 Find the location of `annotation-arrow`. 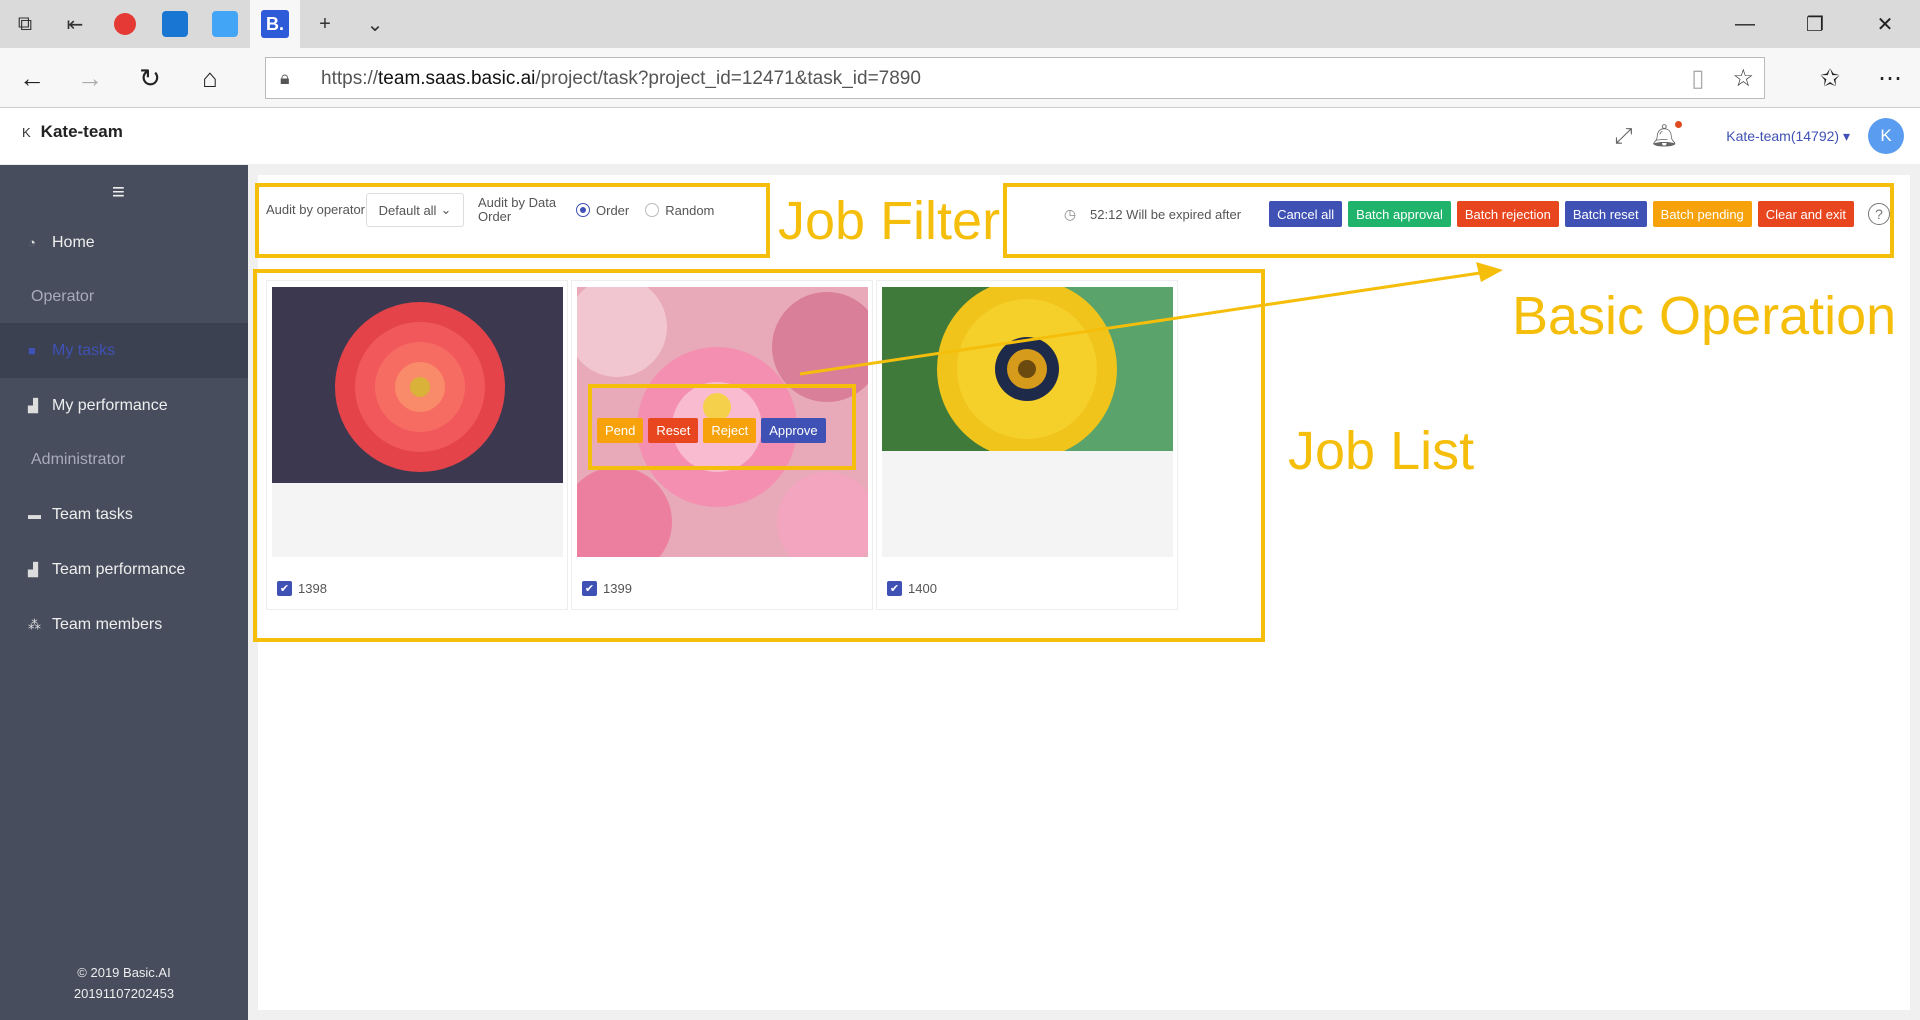

annotation-arrow is located at coordinates (1151, 319).